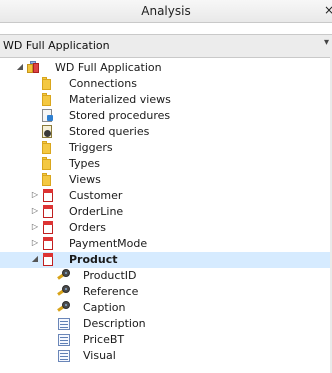  I want to click on stored-procedure-icon, so click(47, 116).